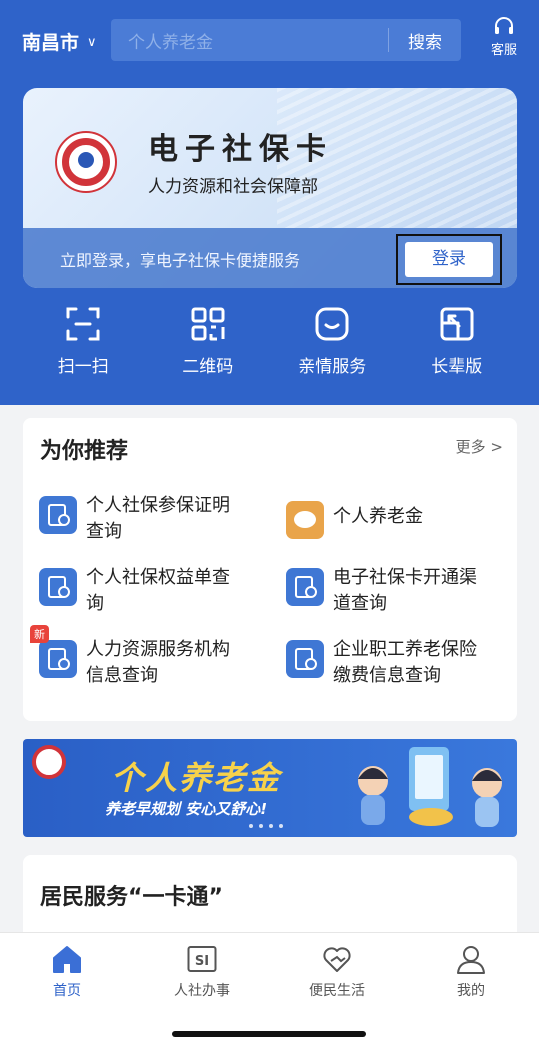 Image resolution: width=539 pixels, height=1046 pixels. I want to click on quick-actions: 扫一扫 二维码 亲情服务 长辈版, so click(269, 341).